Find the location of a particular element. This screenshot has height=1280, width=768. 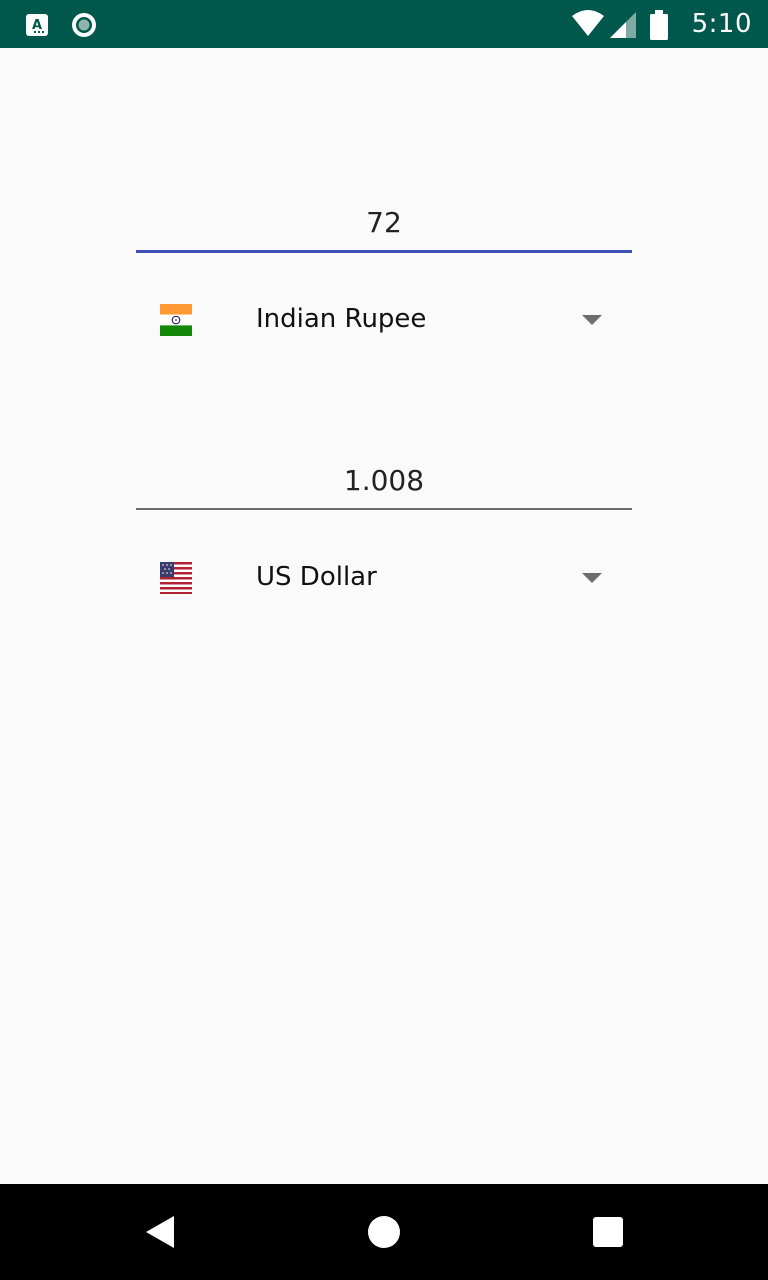

to-dropdown-arrow-icon is located at coordinates (592, 578).